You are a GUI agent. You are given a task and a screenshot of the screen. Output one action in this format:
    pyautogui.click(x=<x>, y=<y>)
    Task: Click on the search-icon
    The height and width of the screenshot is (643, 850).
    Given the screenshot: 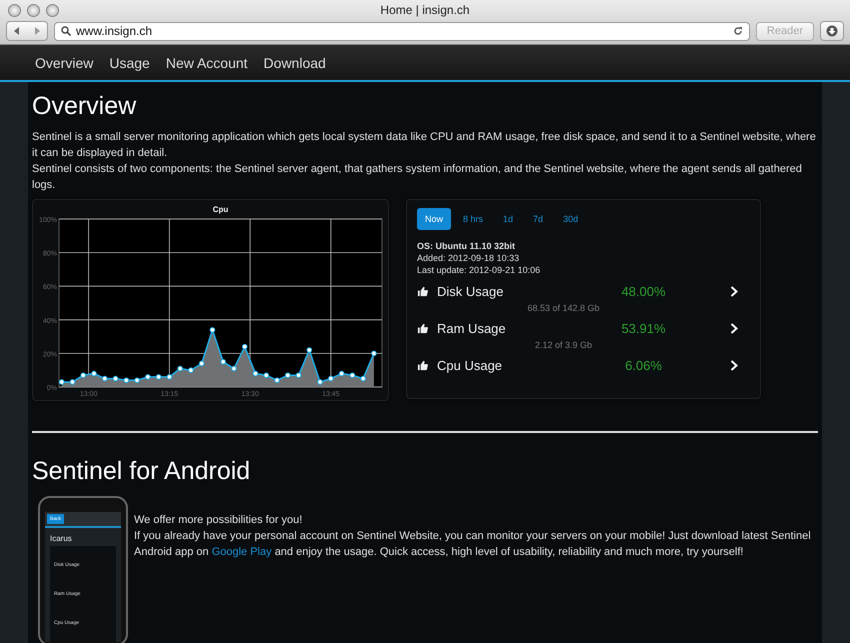 What is the action you would take?
    pyautogui.click(x=66, y=31)
    